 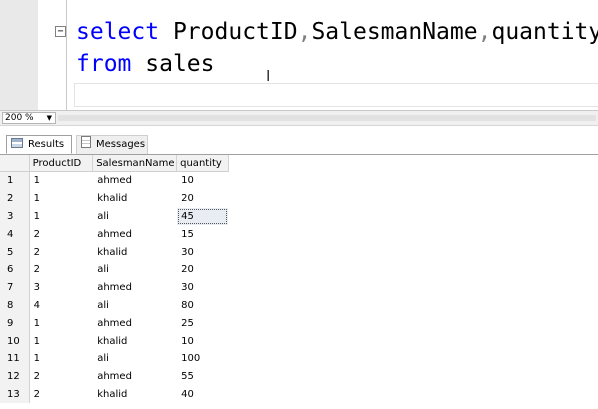 What do you see at coordinates (299, 163) in the screenshot?
I see `header-row: ProductID SalesmanName quantity` at bounding box center [299, 163].